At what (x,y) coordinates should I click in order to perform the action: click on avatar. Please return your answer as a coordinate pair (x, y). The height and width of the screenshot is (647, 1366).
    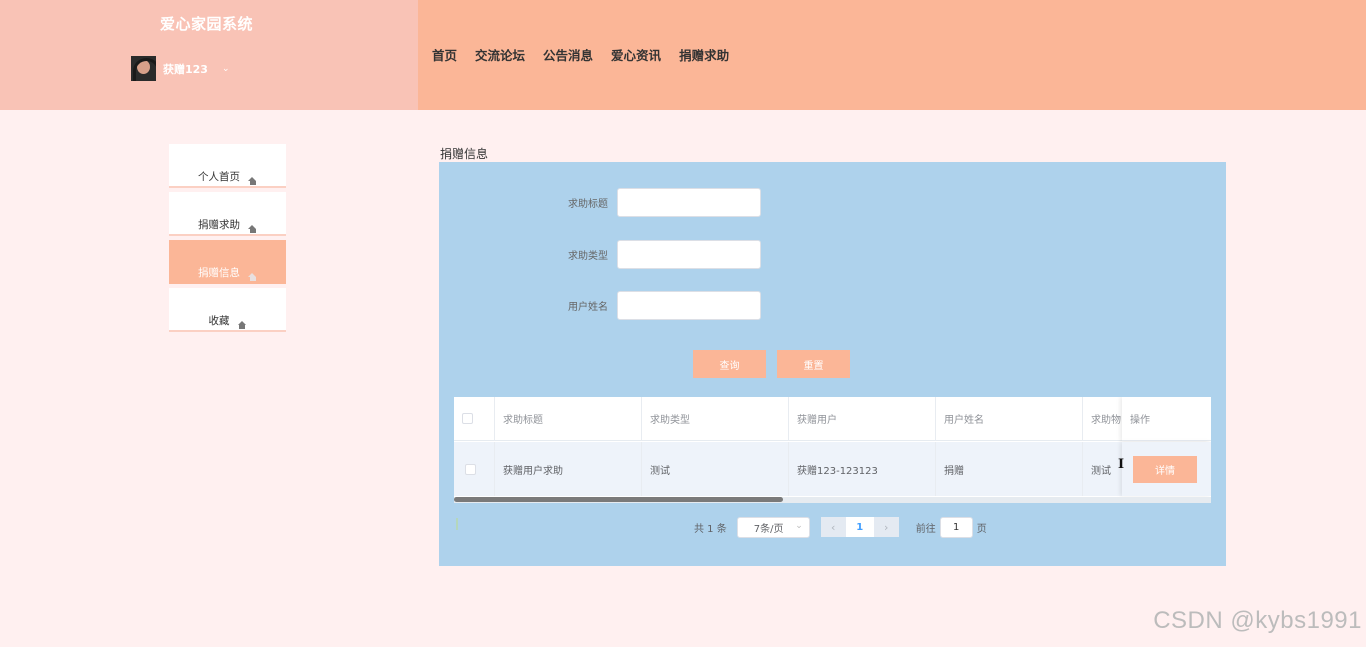
    Looking at the image, I should click on (143, 68).